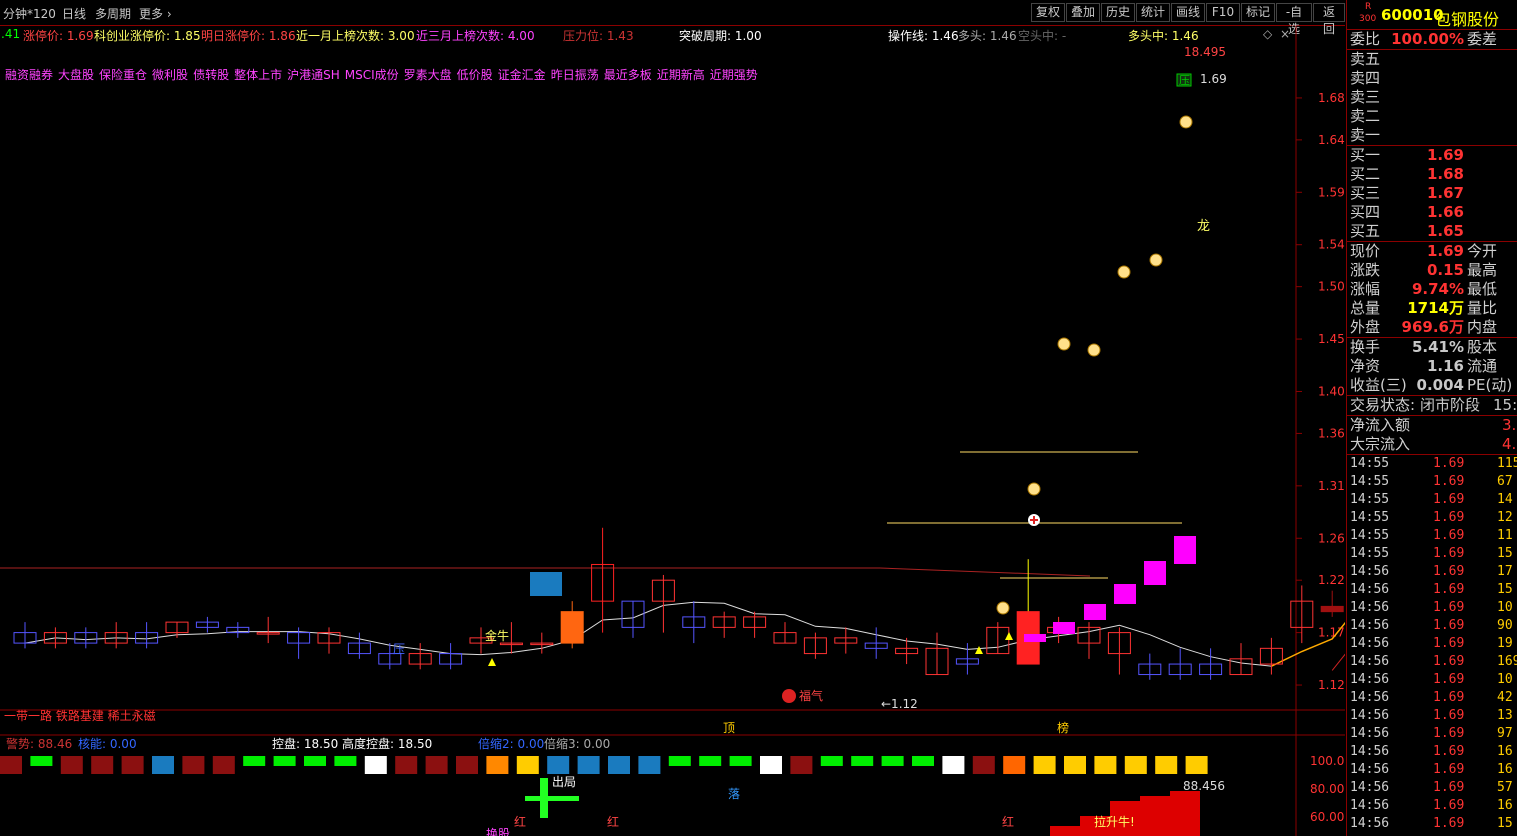  Describe the element at coordinates (552, 798) in the screenshot. I see `green-cross-bar` at that location.